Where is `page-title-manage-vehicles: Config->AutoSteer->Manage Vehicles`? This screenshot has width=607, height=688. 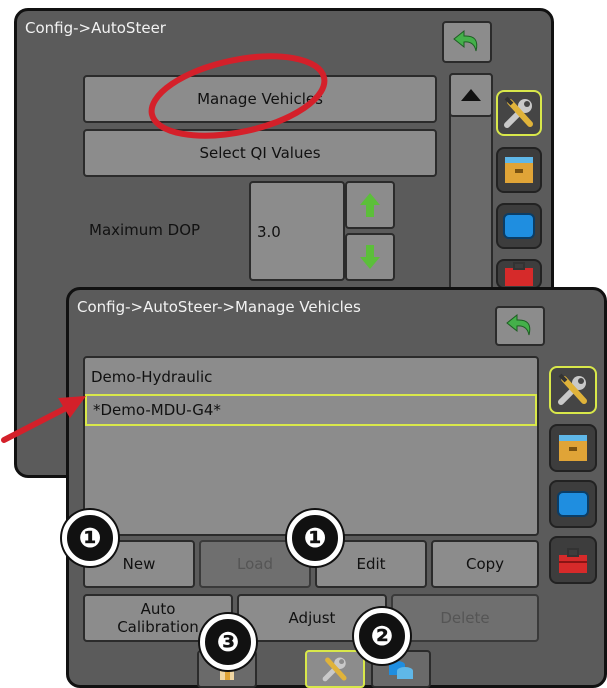
page-title-manage-vehicles: Config->AutoSteer->Manage Vehicles is located at coordinates (219, 307).